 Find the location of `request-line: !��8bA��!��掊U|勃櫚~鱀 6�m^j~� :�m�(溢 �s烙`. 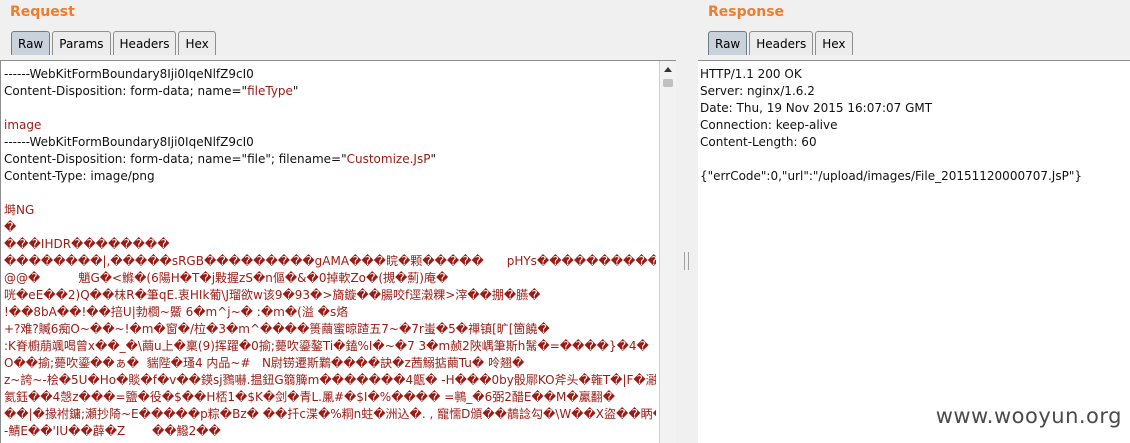

request-line: !��8bA��!��掊U|勃櫚~鱀 6�m^j~� :�m�(溢 �s烙 is located at coordinates (330, 312).